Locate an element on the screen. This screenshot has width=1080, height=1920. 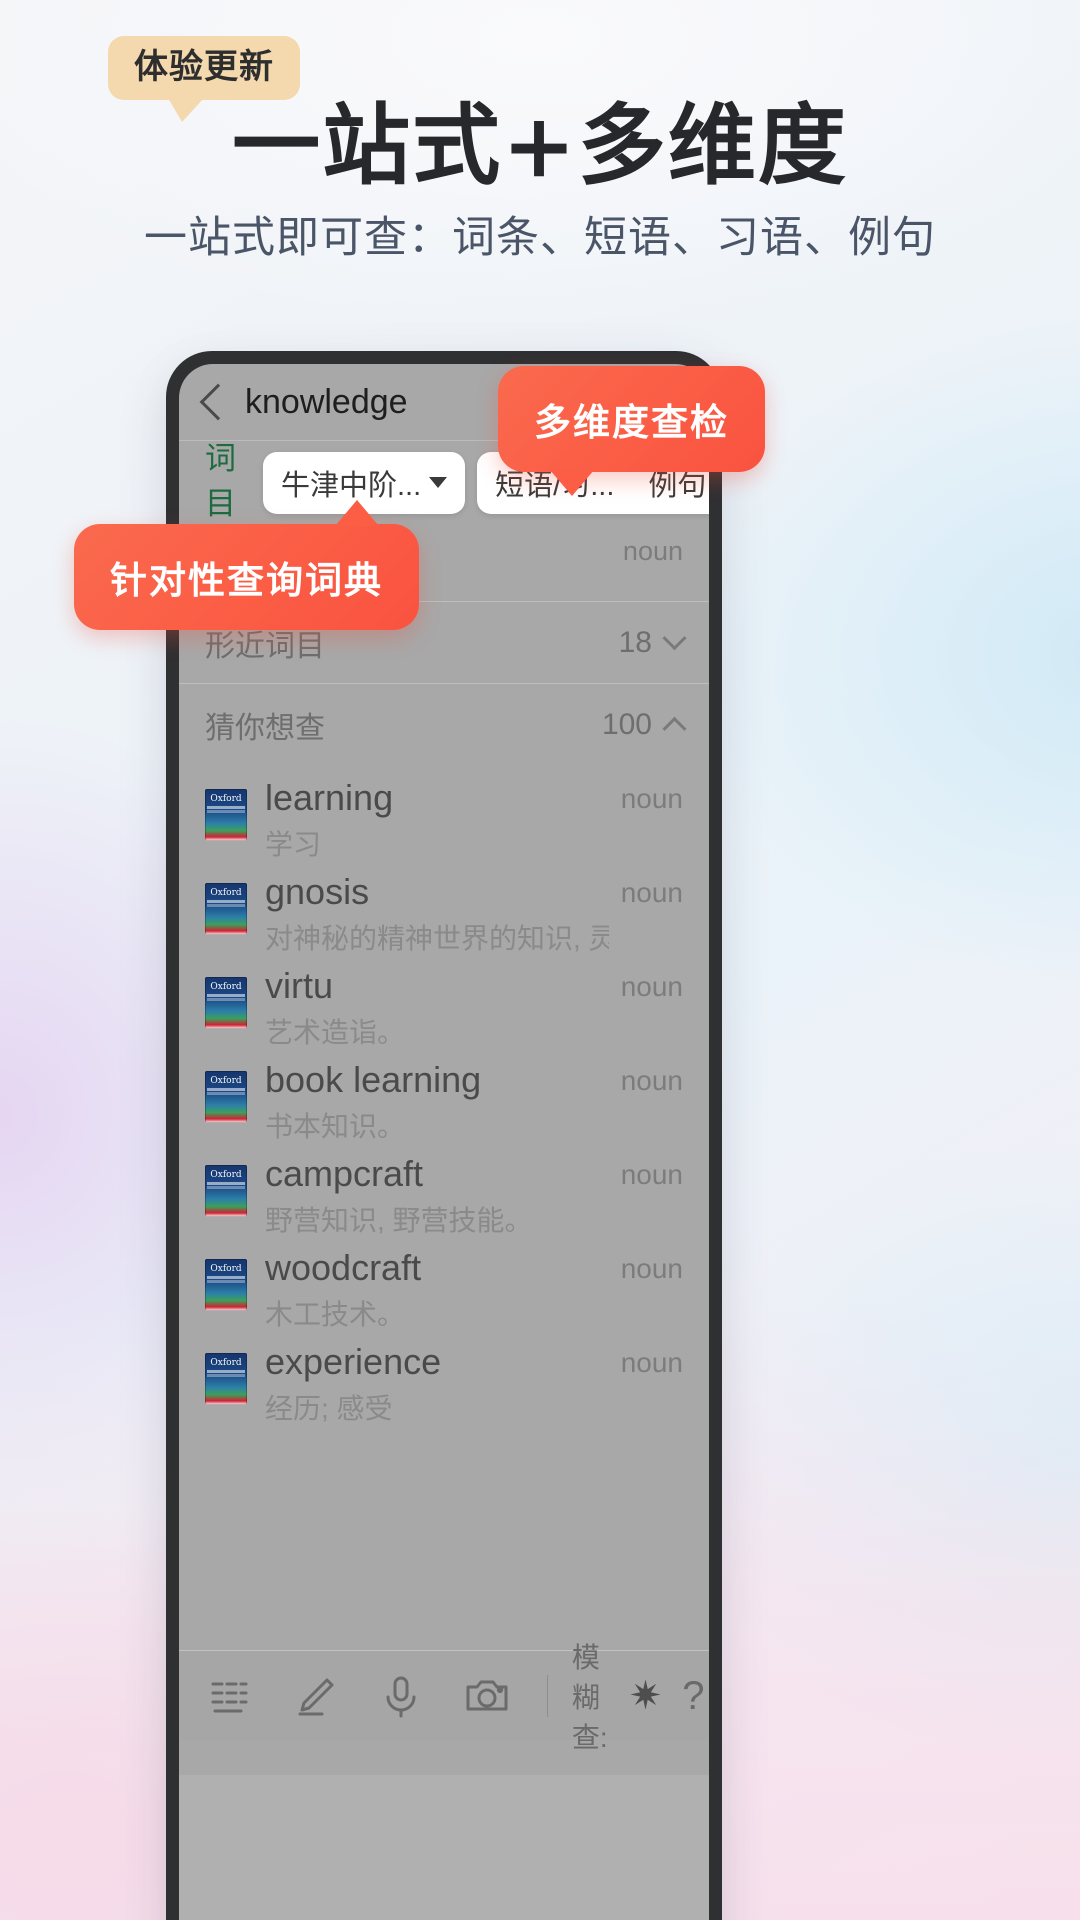
fuzzy-search-group: 模糊查: ✷ ? is located at coordinates (626, 1696).